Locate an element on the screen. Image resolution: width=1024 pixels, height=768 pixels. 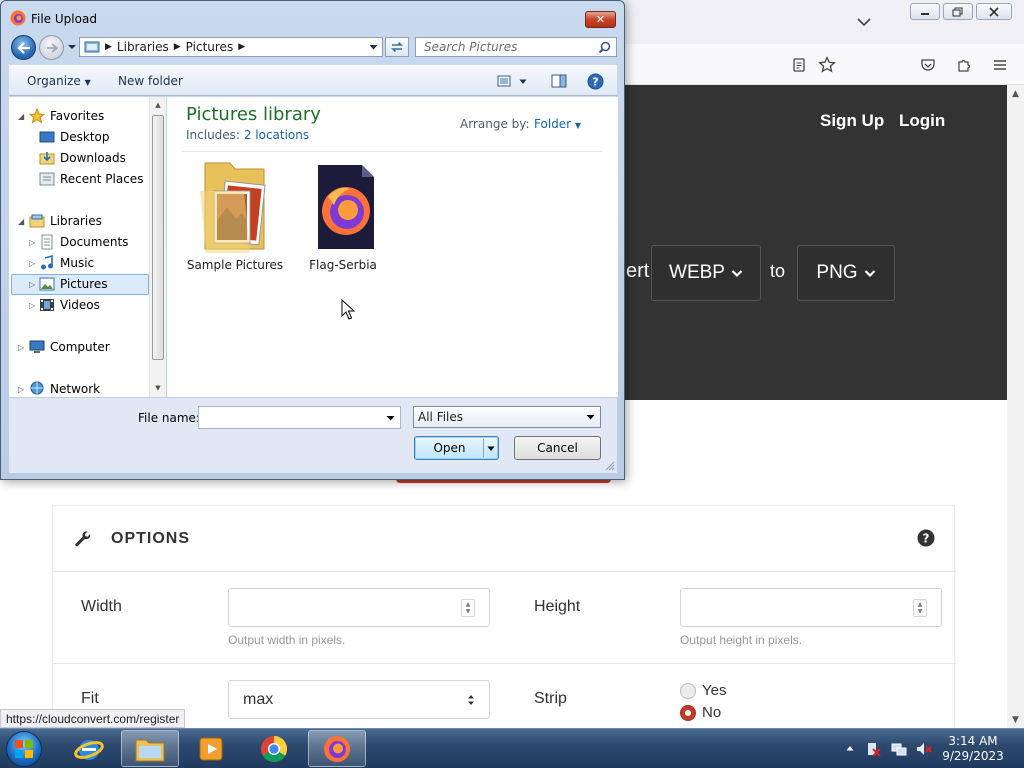
start-button is located at coordinates (24, 749).